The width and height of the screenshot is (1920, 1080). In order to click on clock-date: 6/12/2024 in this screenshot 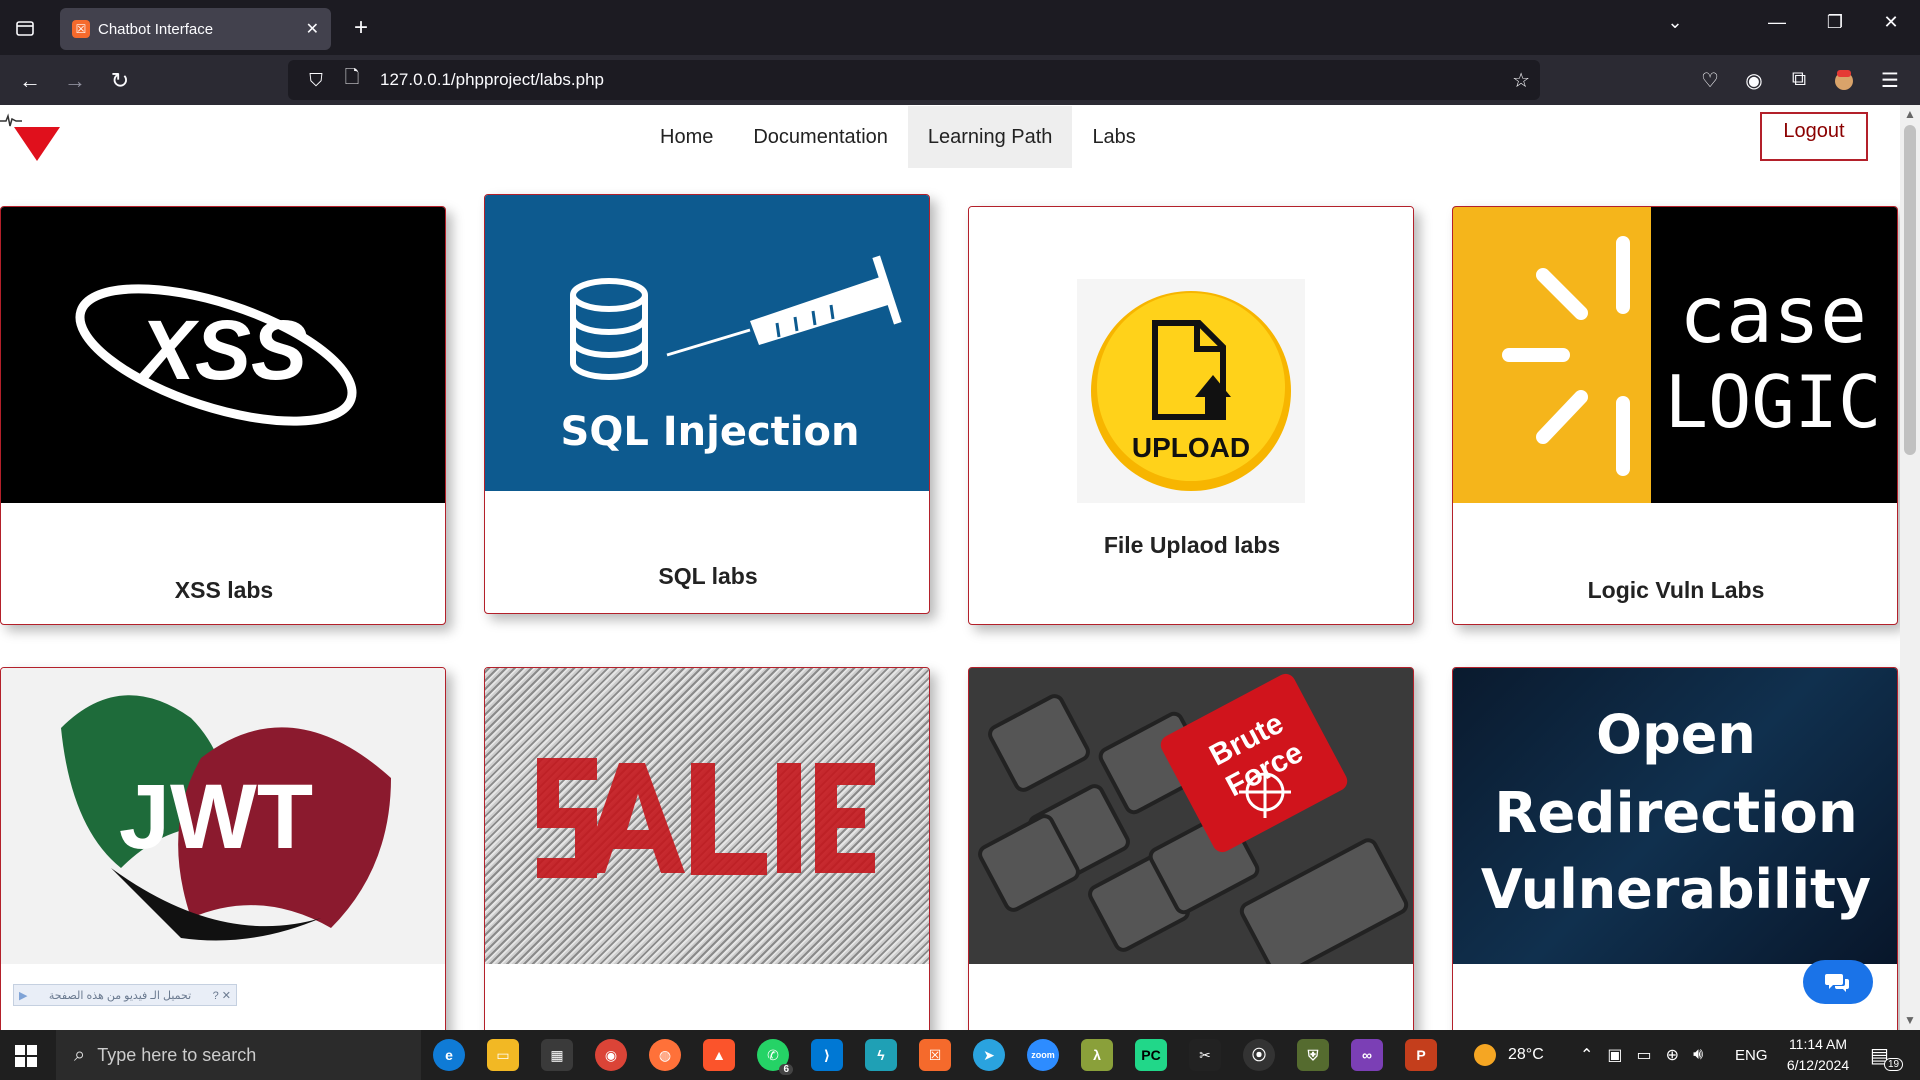, I will do `click(1818, 1065)`.